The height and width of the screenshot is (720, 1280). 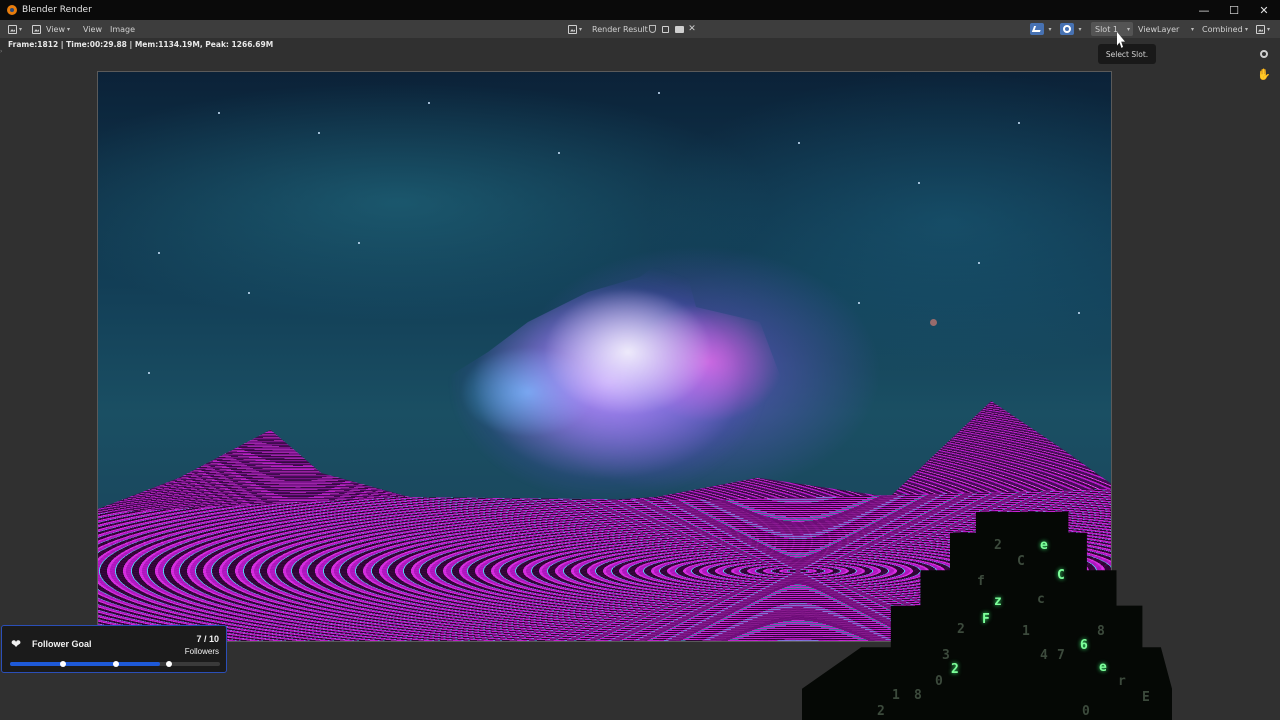 I want to click on matrix-glyph: z, so click(x=998, y=601).